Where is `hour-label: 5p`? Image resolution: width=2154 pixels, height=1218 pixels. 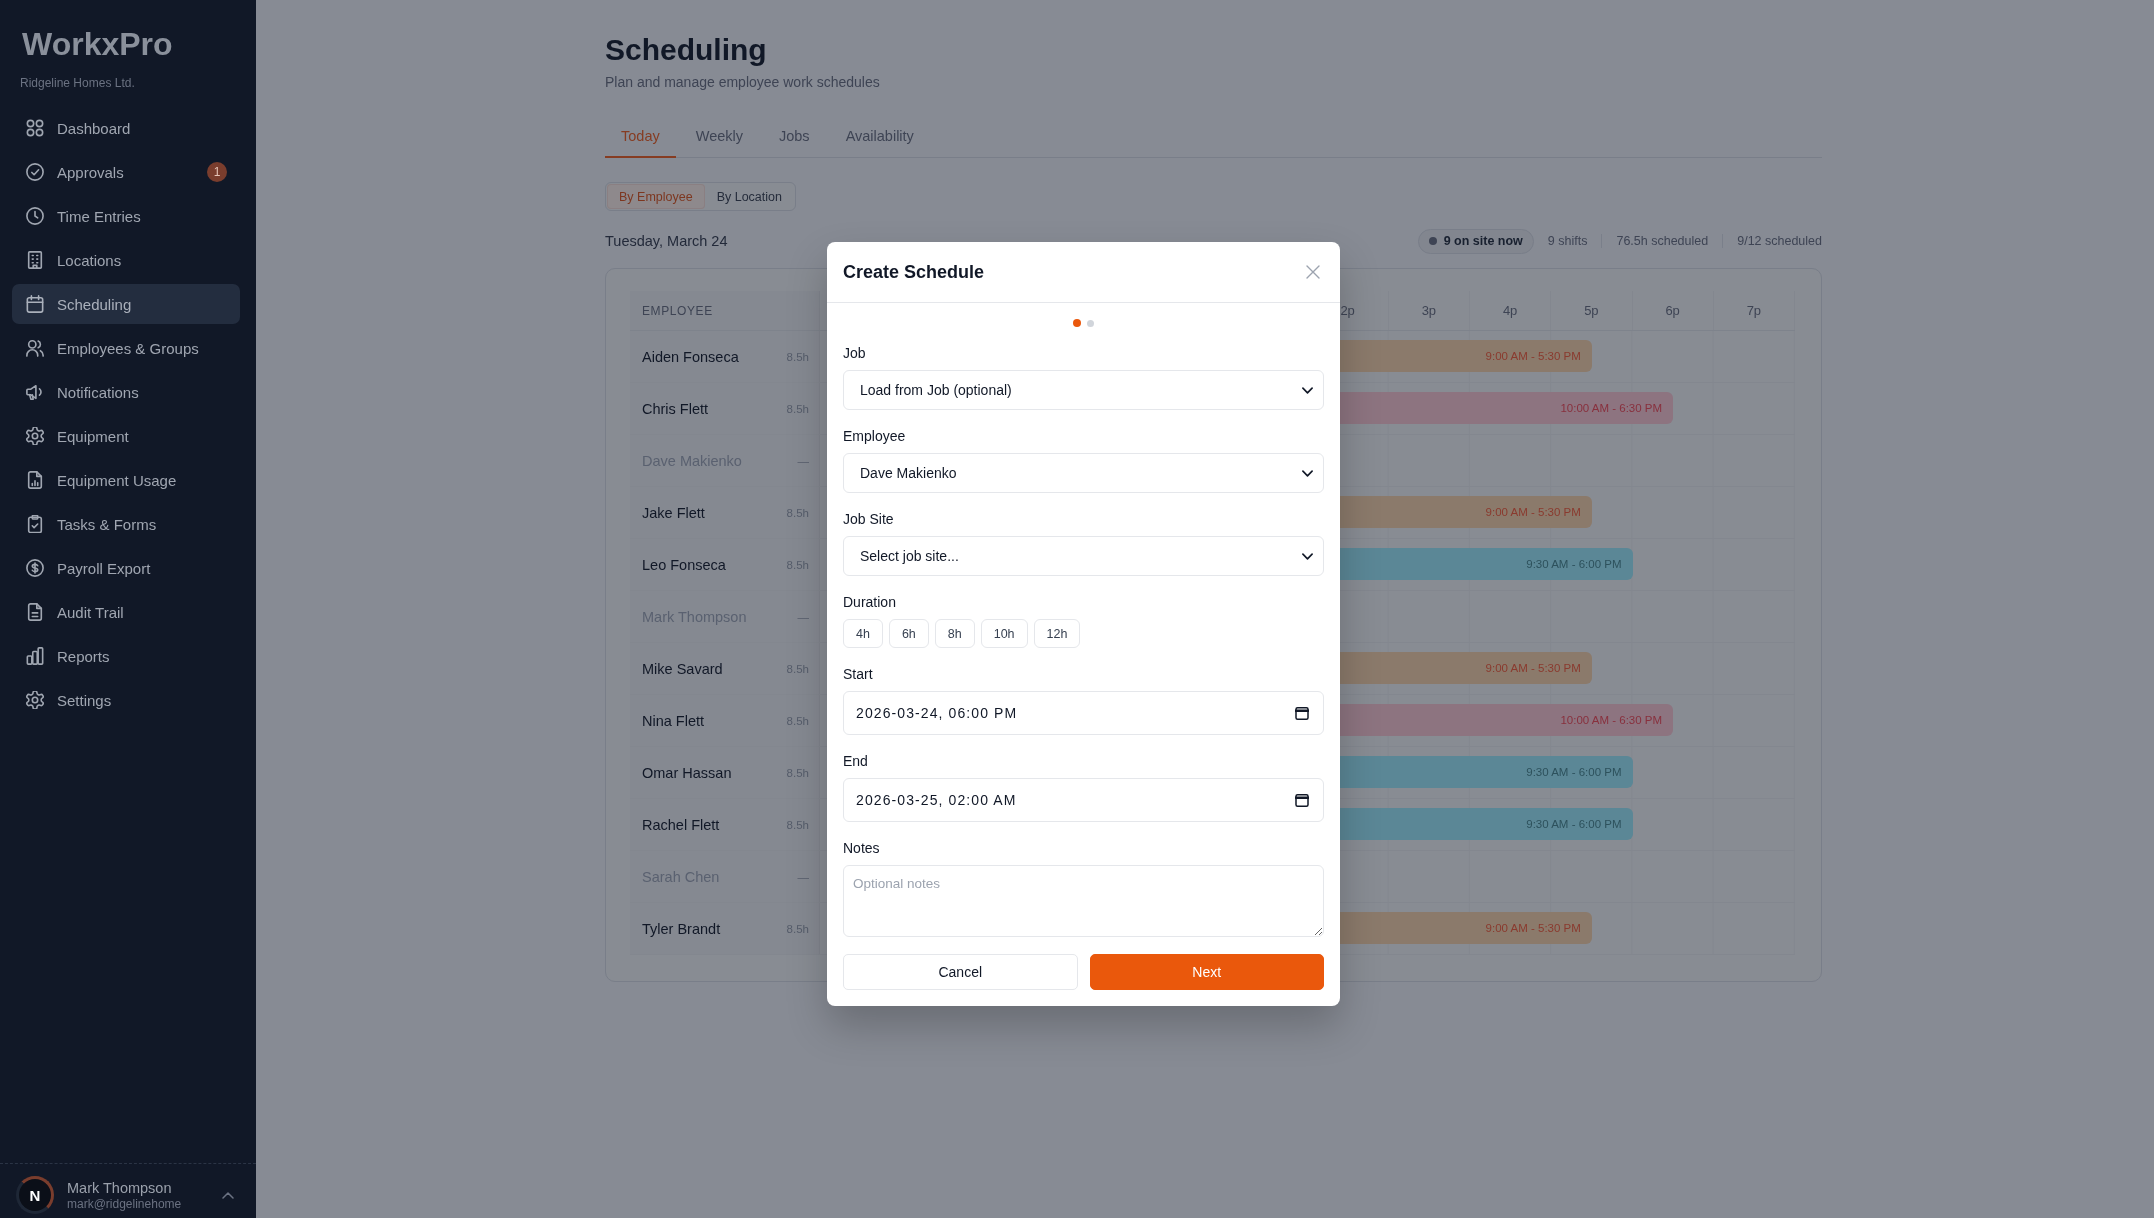 hour-label: 5p is located at coordinates (1591, 310).